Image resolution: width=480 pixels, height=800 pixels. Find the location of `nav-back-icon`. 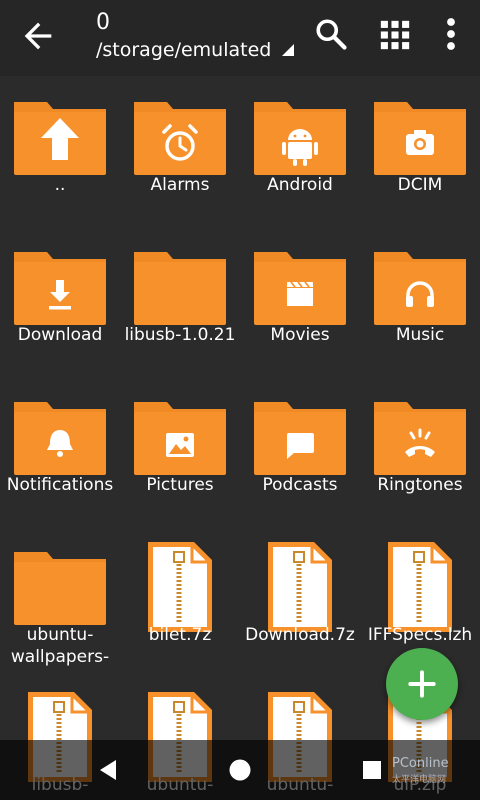

nav-back-icon is located at coordinates (108, 770).